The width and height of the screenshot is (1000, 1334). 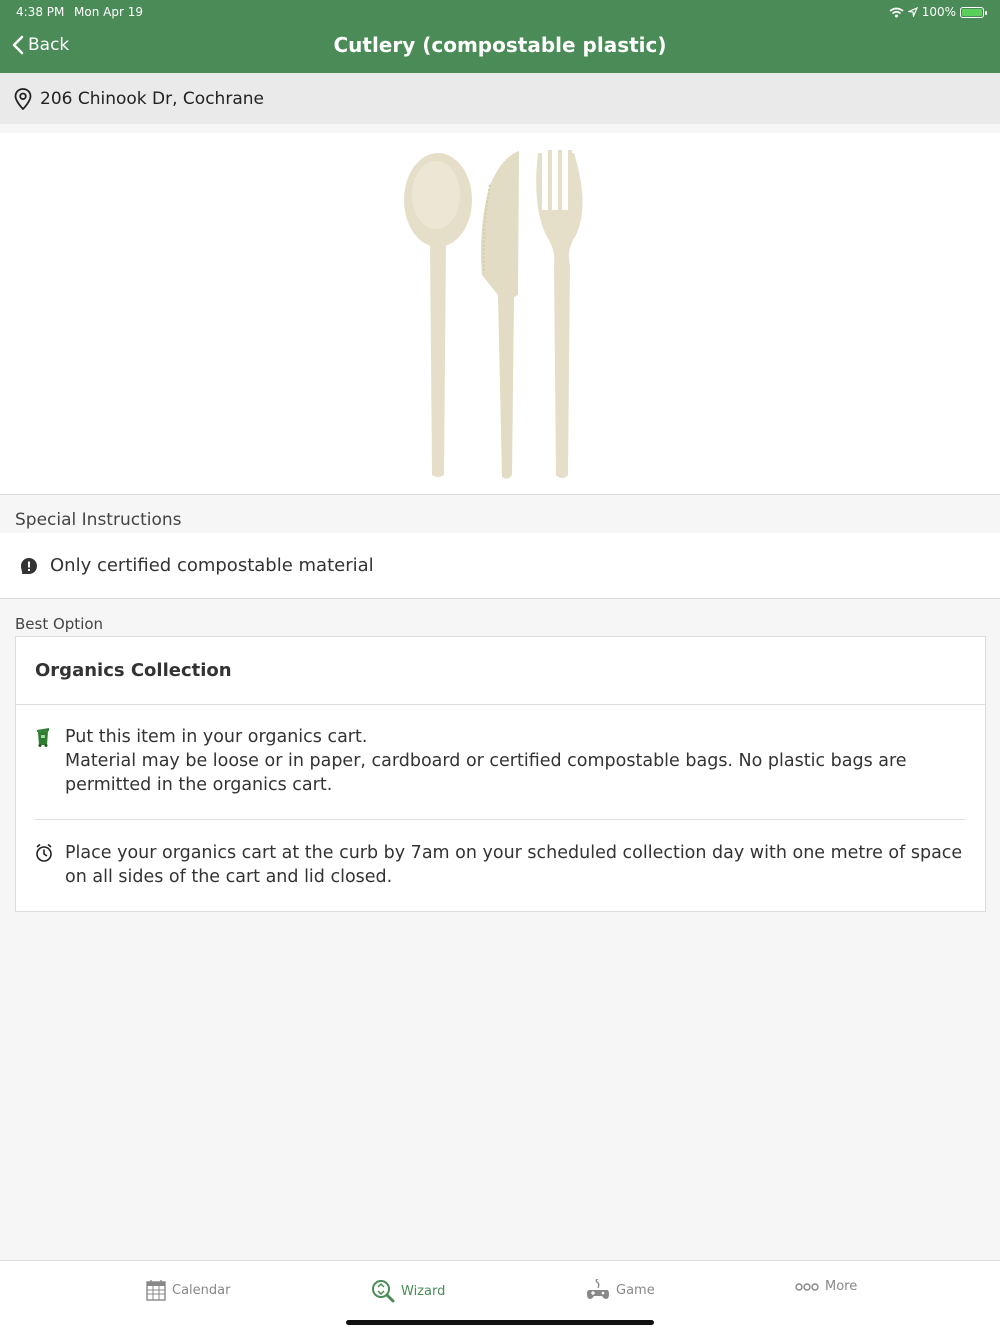 What do you see at coordinates (500, 566) in the screenshot?
I see `special-instruction-item: Only certified compostable material` at bounding box center [500, 566].